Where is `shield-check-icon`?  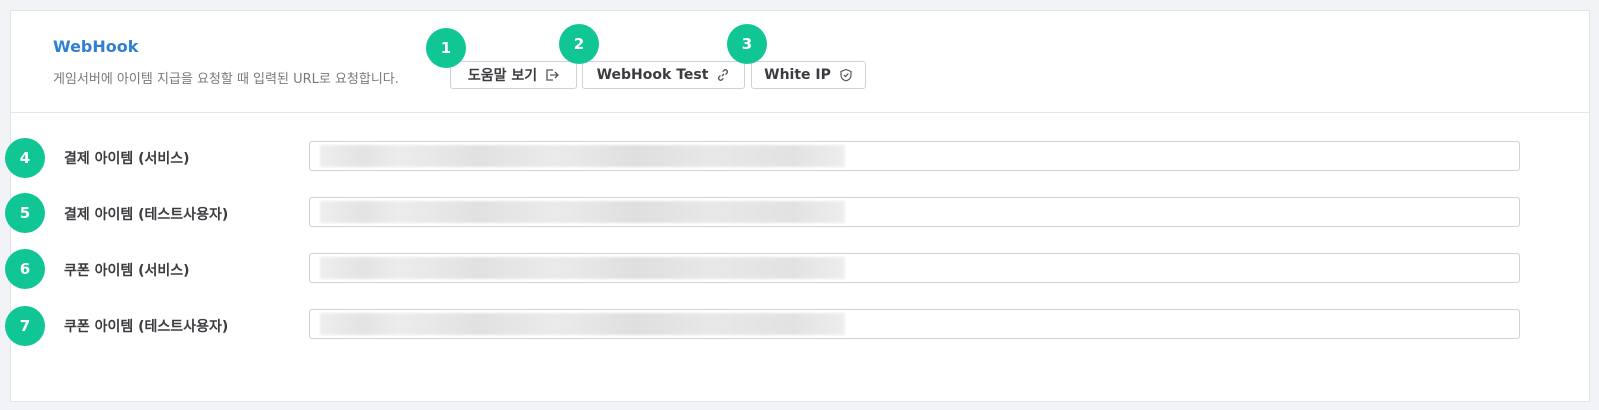 shield-check-icon is located at coordinates (846, 75).